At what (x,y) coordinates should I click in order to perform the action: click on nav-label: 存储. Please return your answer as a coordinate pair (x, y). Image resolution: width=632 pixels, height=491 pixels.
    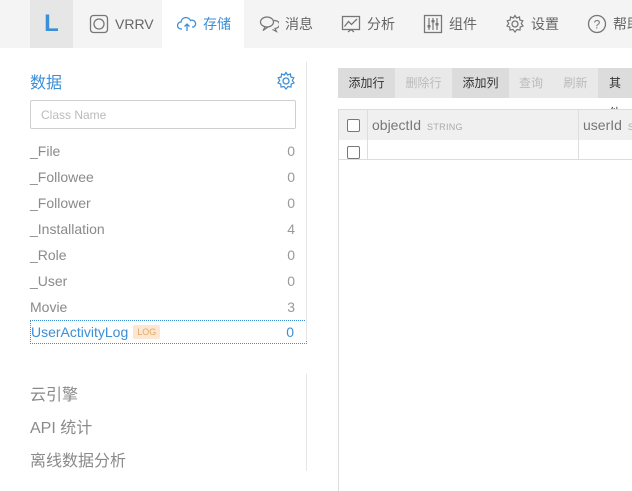
    Looking at the image, I should click on (217, 24).